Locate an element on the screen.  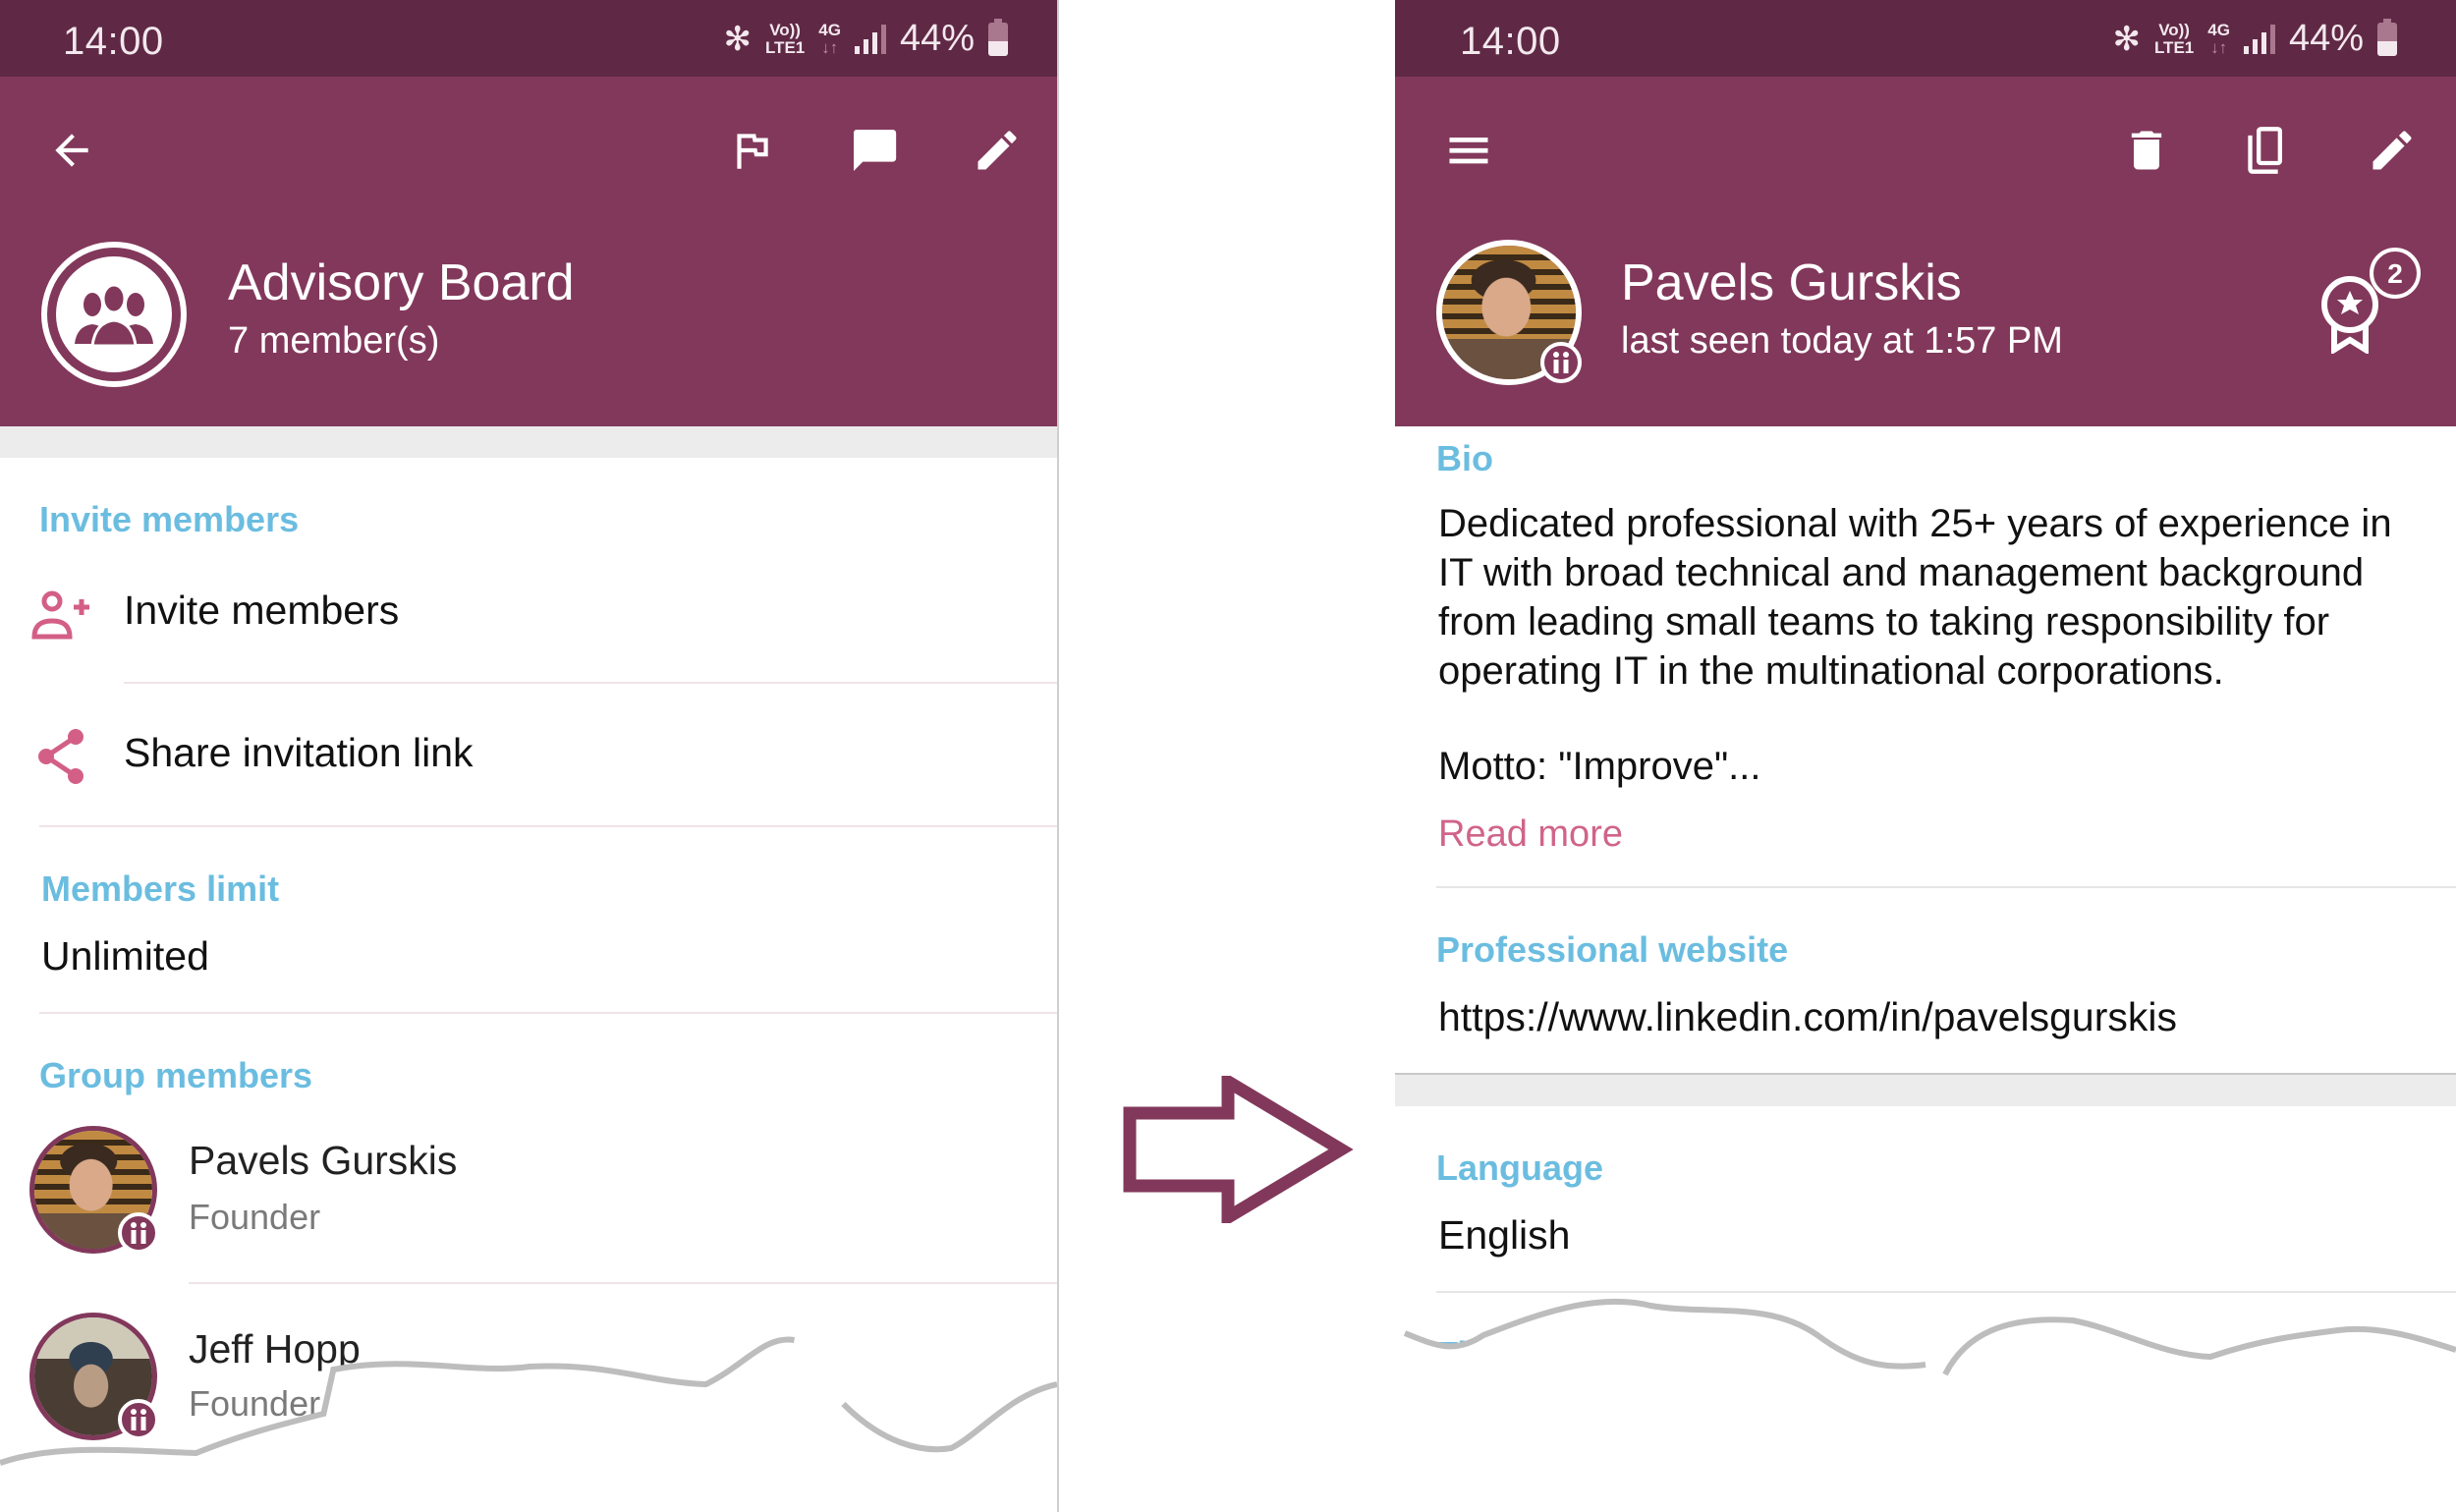
report-button is located at coordinates (752, 150).